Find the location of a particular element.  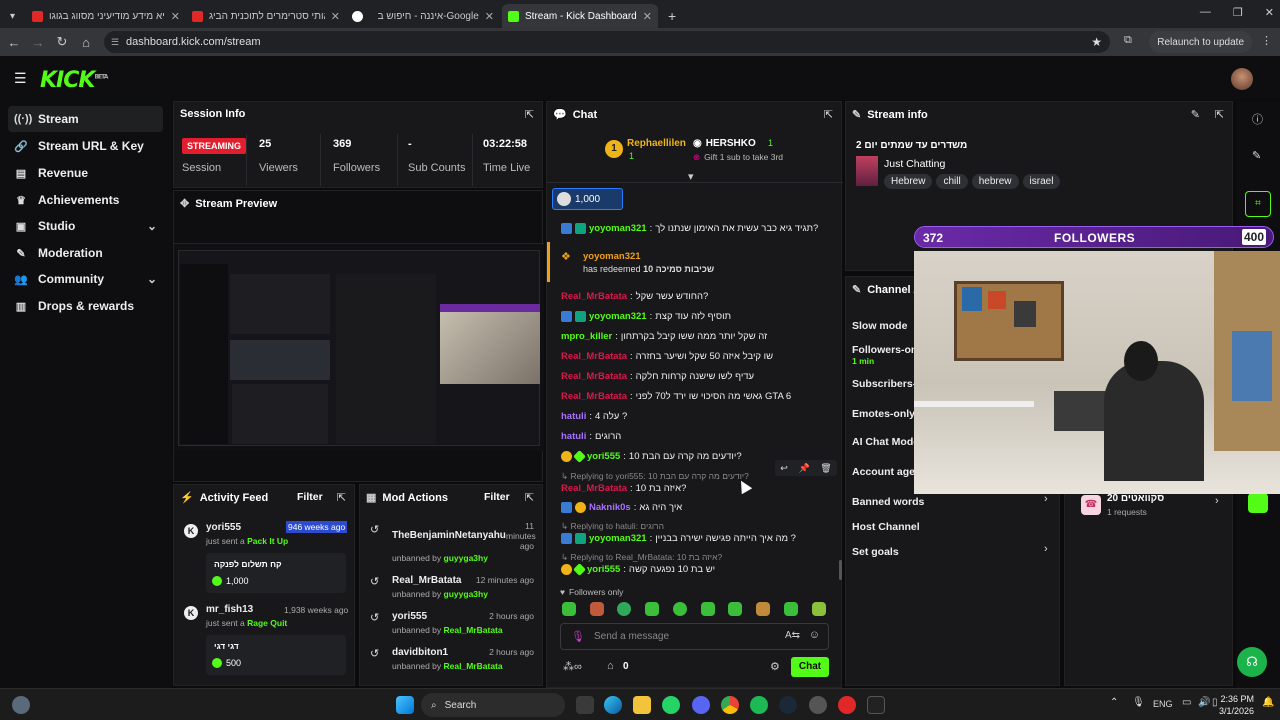

chat-message: yoyoman321: תוסיף לזה עוד קצת is located at coordinates (696, 316).